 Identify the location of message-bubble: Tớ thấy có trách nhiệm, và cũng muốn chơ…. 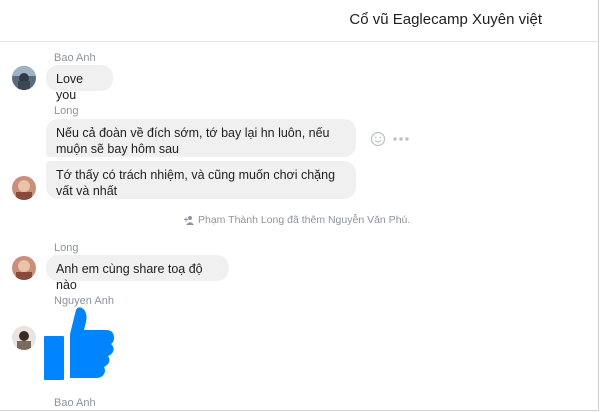
(201, 180).